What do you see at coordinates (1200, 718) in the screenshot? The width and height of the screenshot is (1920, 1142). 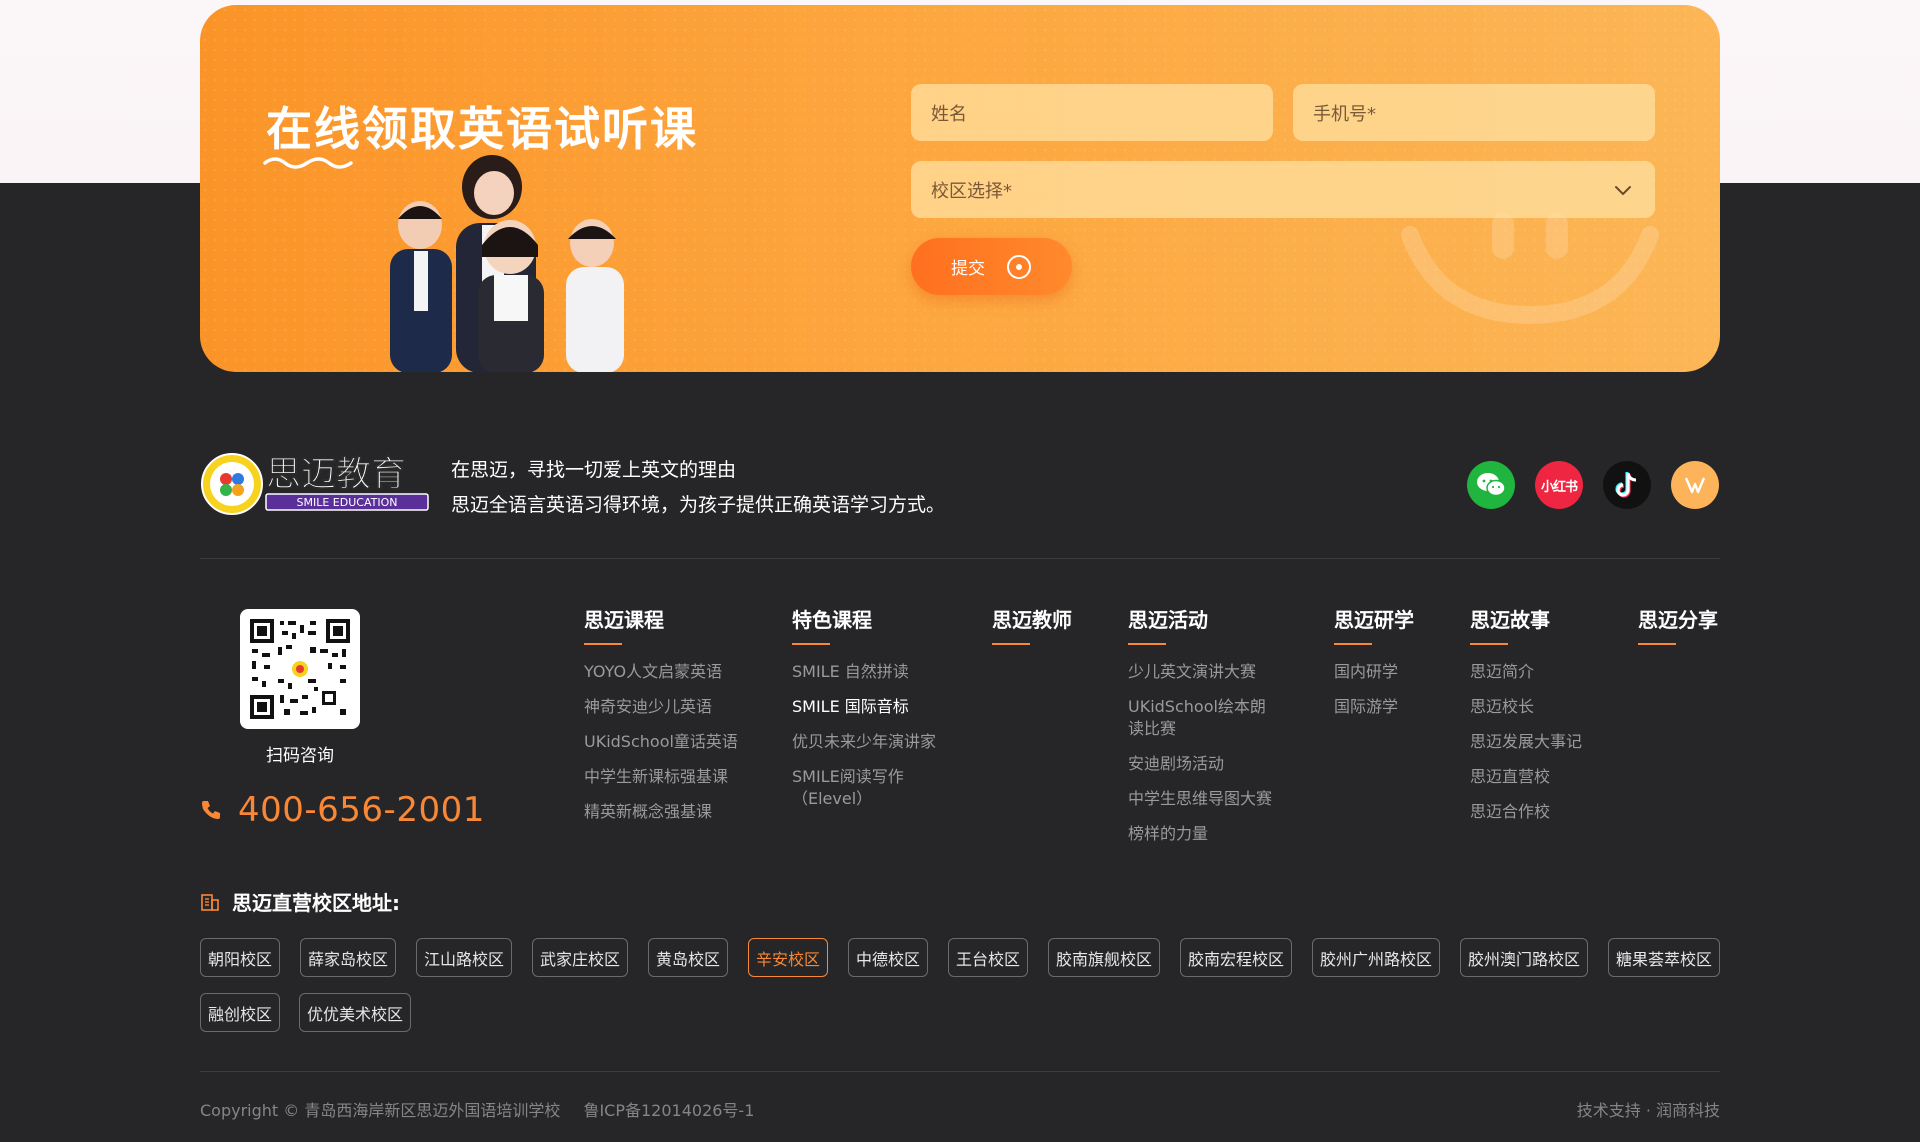 I see `nav-link: UKidSchool绘本朗读比赛` at bounding box center [1200, 718].